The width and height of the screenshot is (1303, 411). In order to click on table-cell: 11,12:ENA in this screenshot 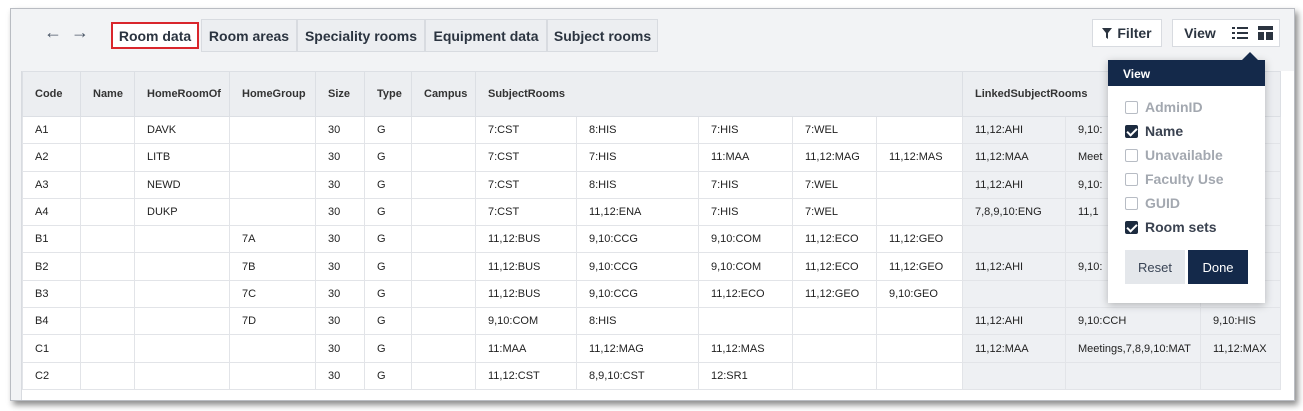, I will do `click(637, 212)`.